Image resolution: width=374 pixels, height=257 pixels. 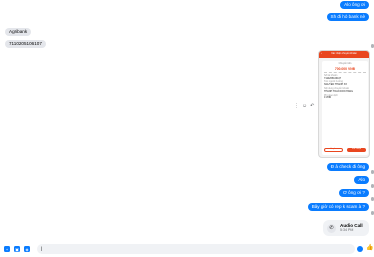 I want to click on message-actions: ⋮ ☺ ↶, so click(x=304, y=106).